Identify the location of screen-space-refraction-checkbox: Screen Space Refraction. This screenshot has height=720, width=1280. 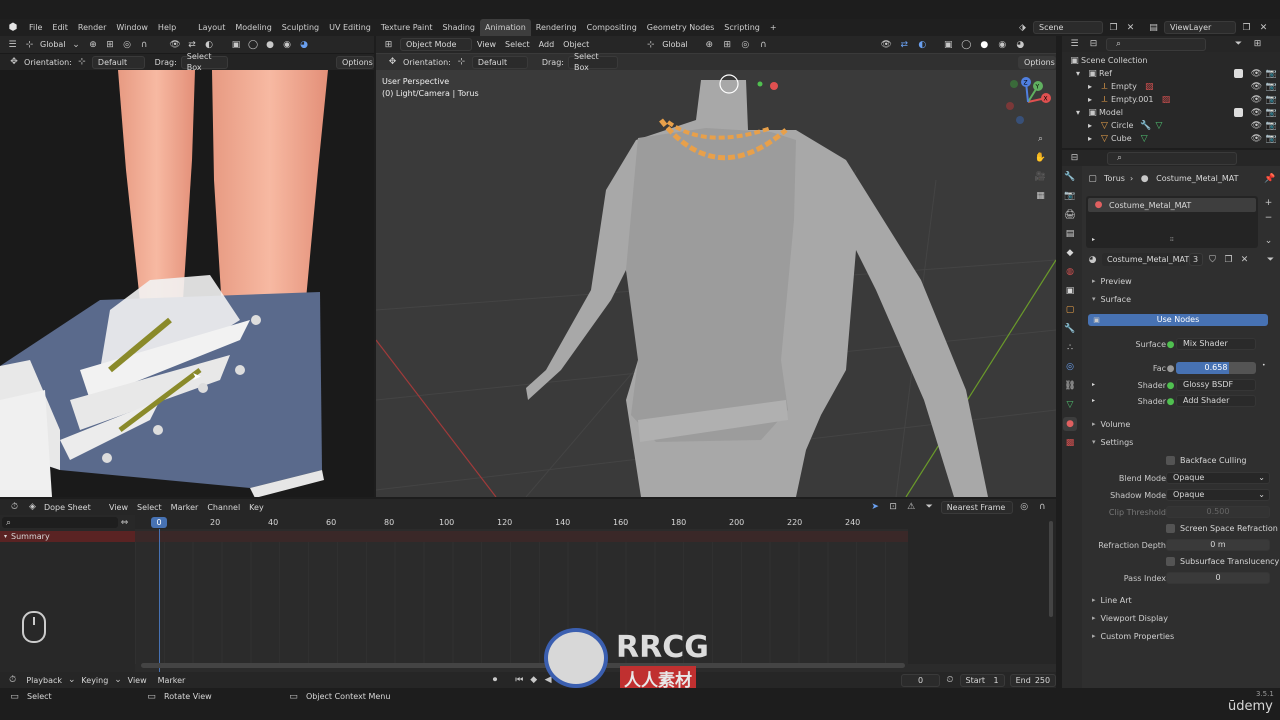
(1222, 528).